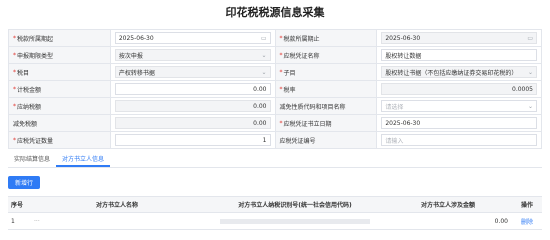 The image size is (550, 240). I want to click on row-tax-id-input, so click(295, 221).